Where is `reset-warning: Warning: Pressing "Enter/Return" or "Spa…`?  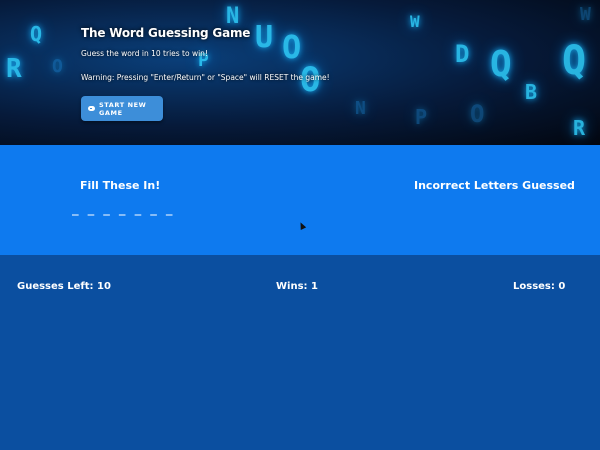 reset-warning: Warning: Pressing "Enter/Return" or "Spa… is located at coordinates (205, 77).